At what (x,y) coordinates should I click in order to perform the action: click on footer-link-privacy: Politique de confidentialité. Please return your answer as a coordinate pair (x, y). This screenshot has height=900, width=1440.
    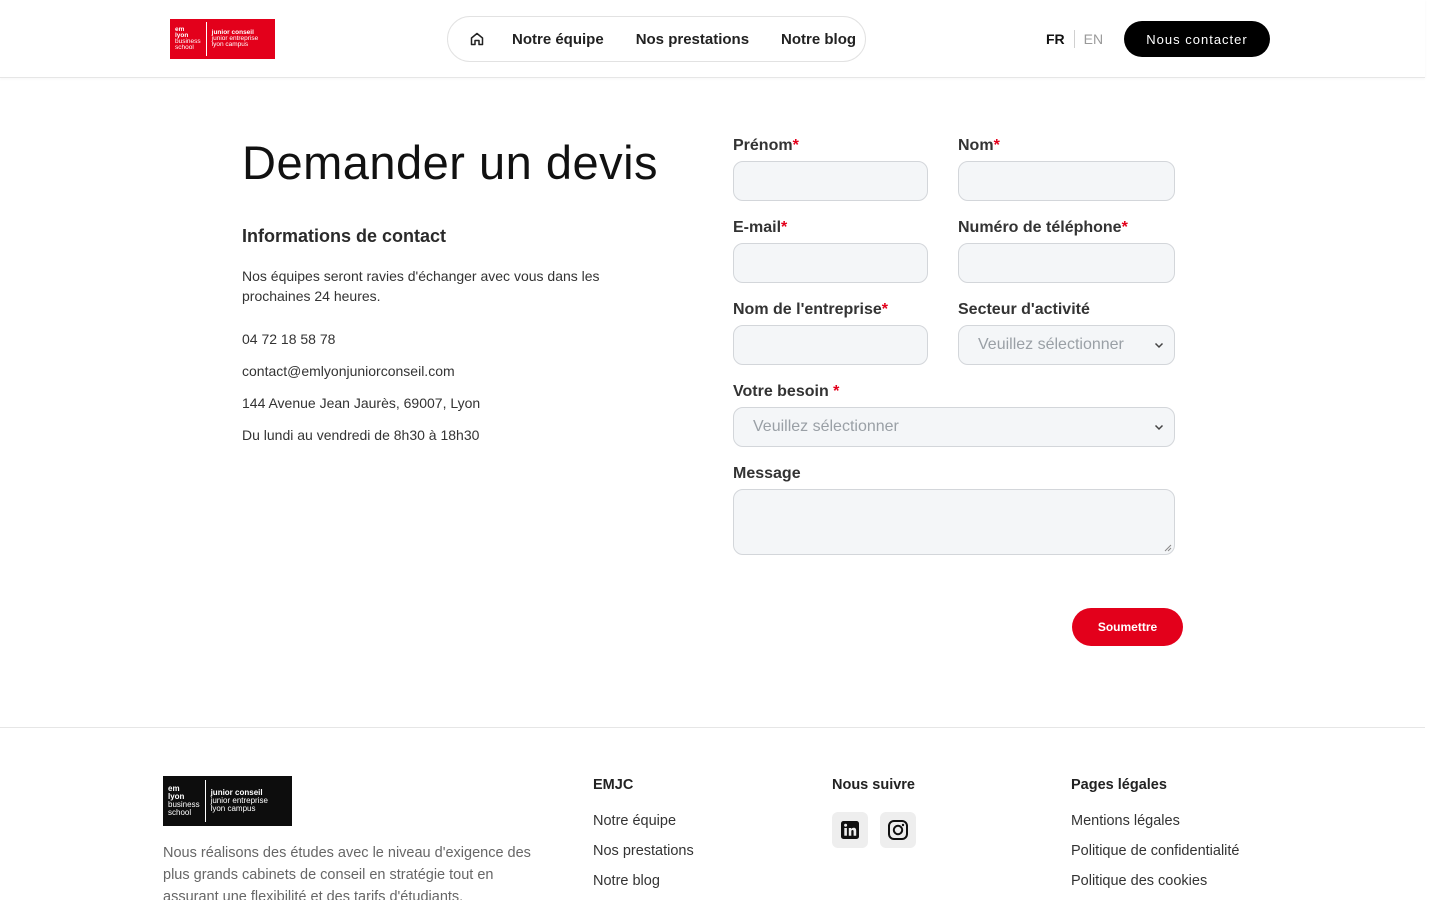
    Looking at the image, I should click on (1155, 851).